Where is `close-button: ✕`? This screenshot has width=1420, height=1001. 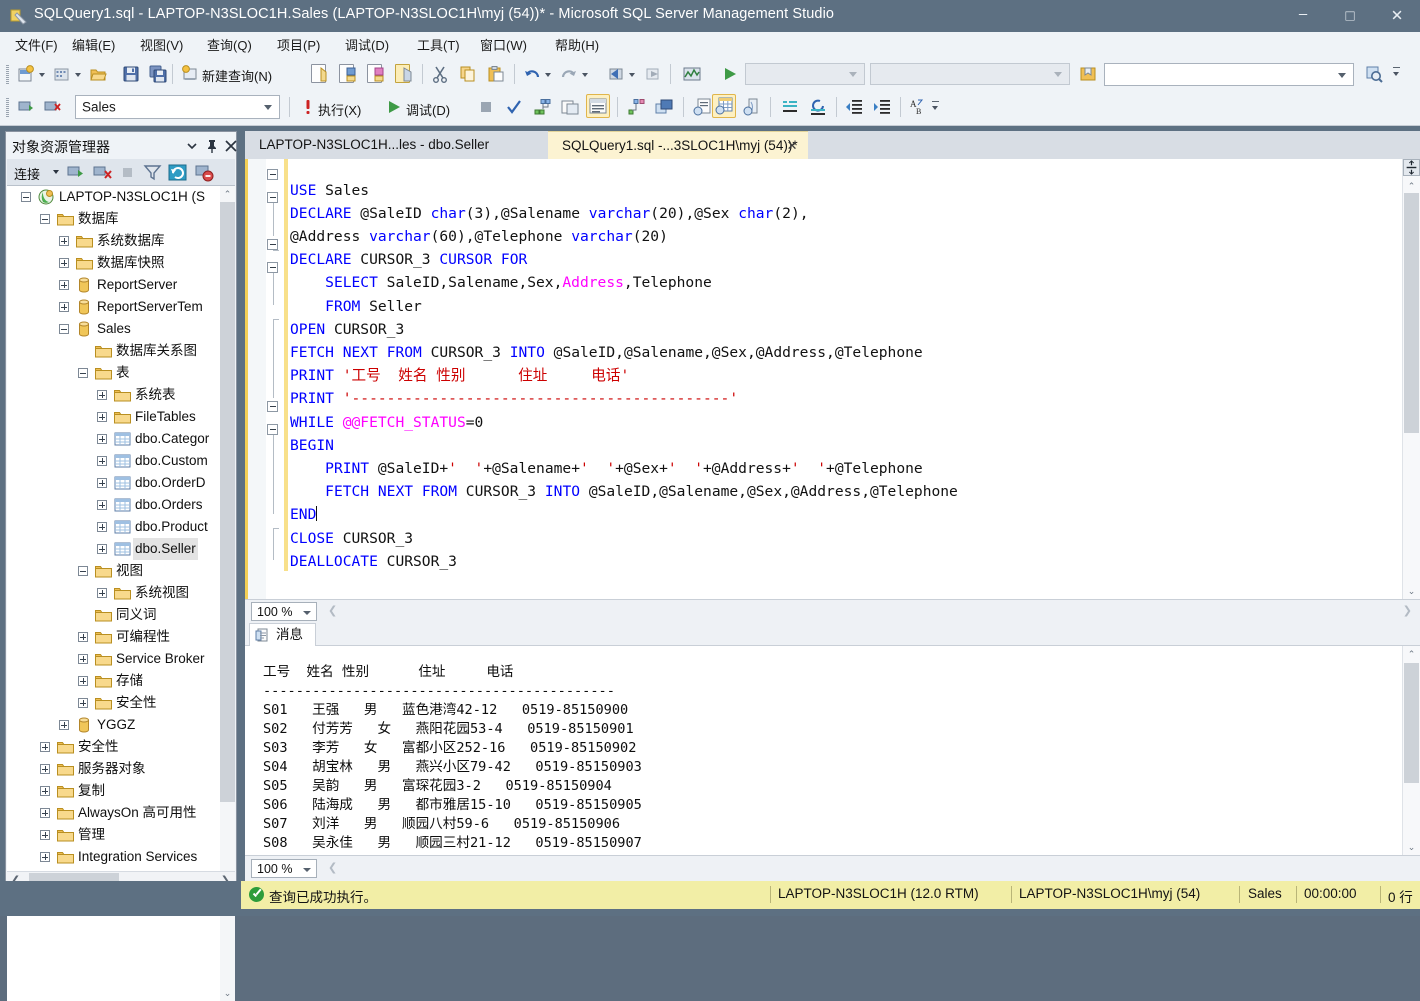
close-button: ✕ is located at coordinates (1397, 16).